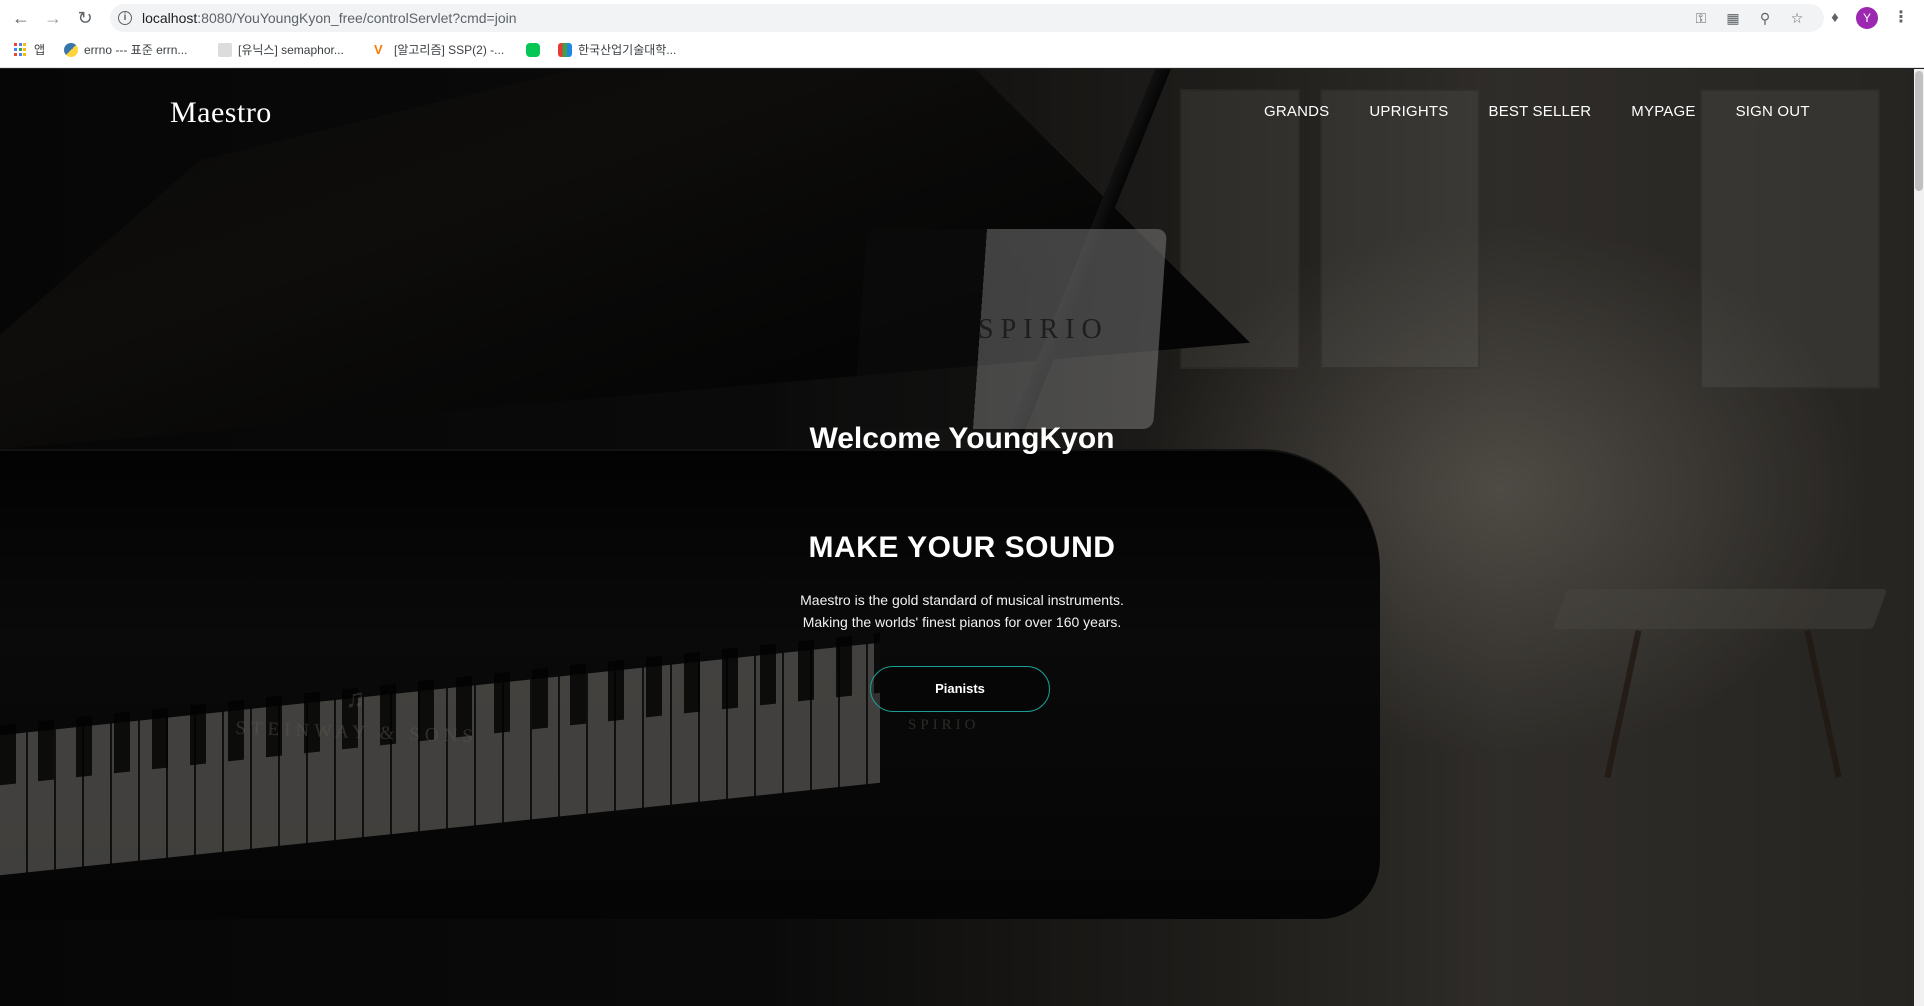 Image resolution: width=1924 pixels, height=1006 pixels. I want to click on scrollbar-thumb, so click(1919, 131).